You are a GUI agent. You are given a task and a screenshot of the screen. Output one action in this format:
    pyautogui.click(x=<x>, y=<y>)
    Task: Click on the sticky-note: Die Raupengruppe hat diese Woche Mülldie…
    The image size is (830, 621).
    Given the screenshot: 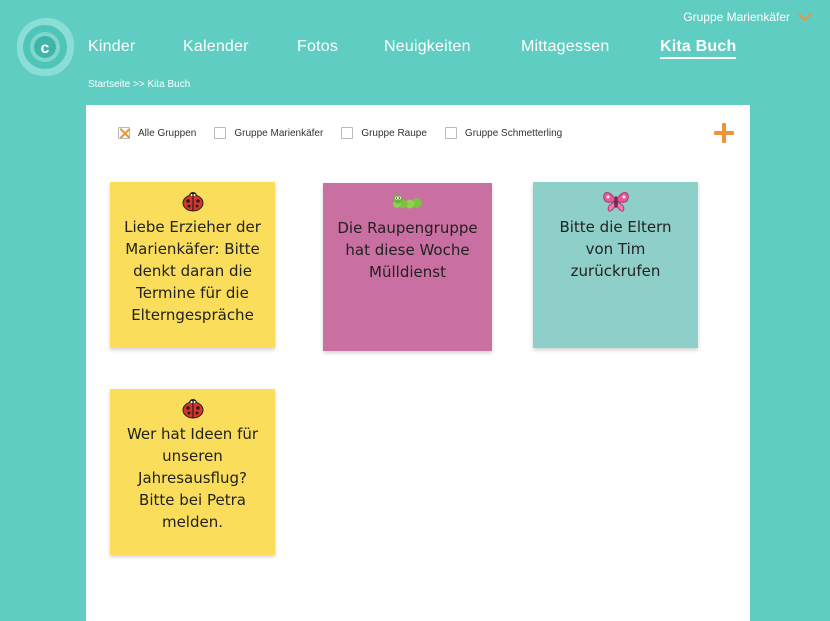 What is the action you would take?
    pyautogui.click(x=407, y=267)
    